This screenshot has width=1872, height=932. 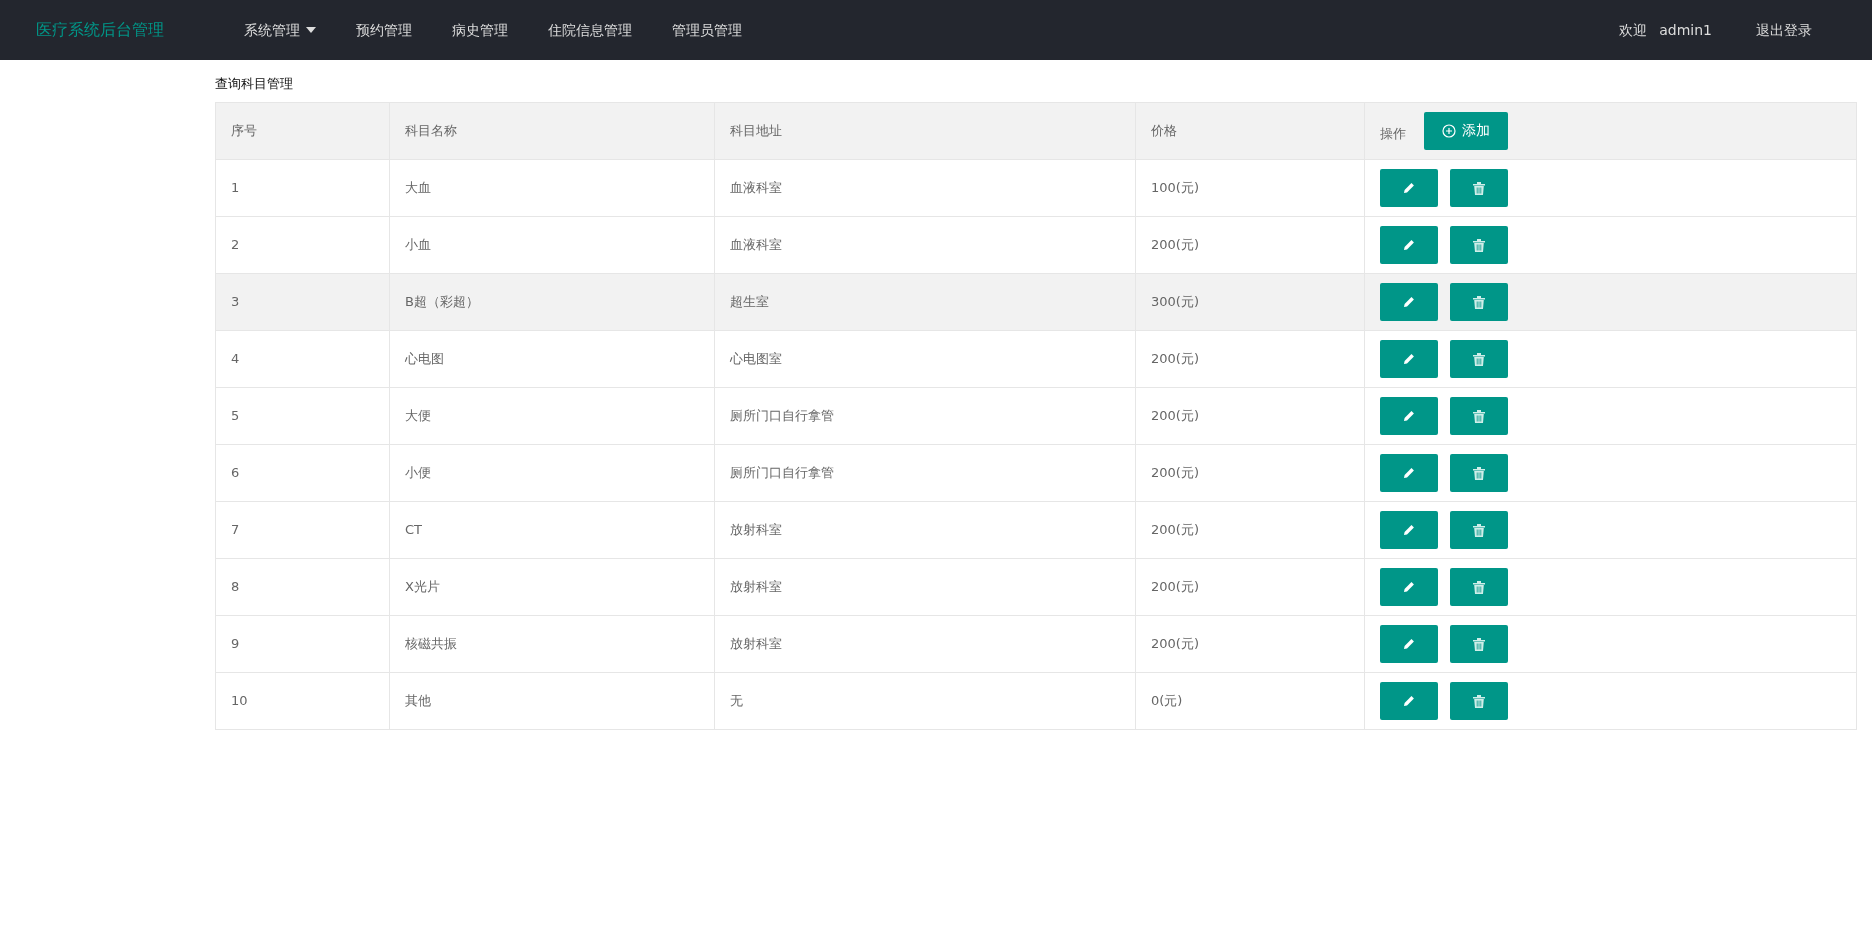 What do you see at coordinates (1784, 30) in the screenshot?
I see `logout-link: 退出登录` at bounding box center [1784, 30].